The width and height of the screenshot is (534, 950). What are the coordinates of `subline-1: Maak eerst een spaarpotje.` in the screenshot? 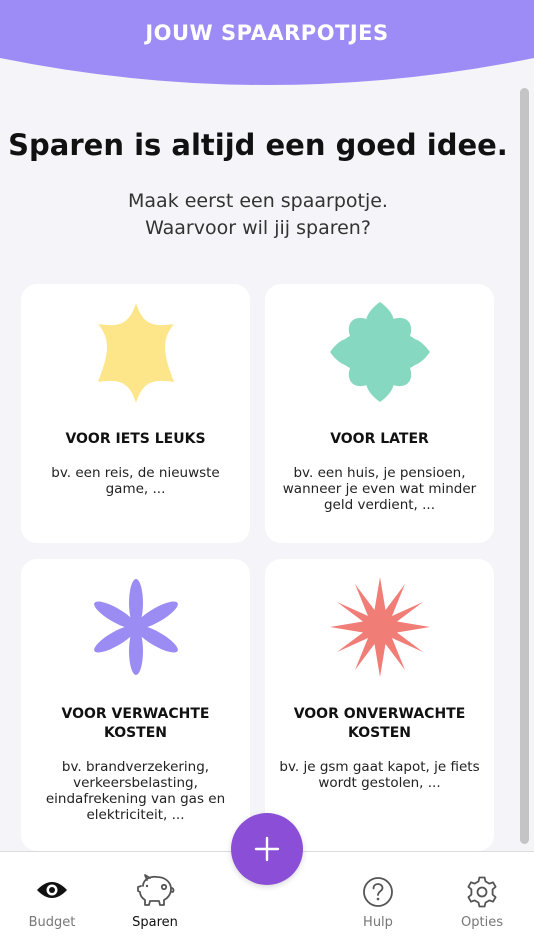 It's located at (258, 201).